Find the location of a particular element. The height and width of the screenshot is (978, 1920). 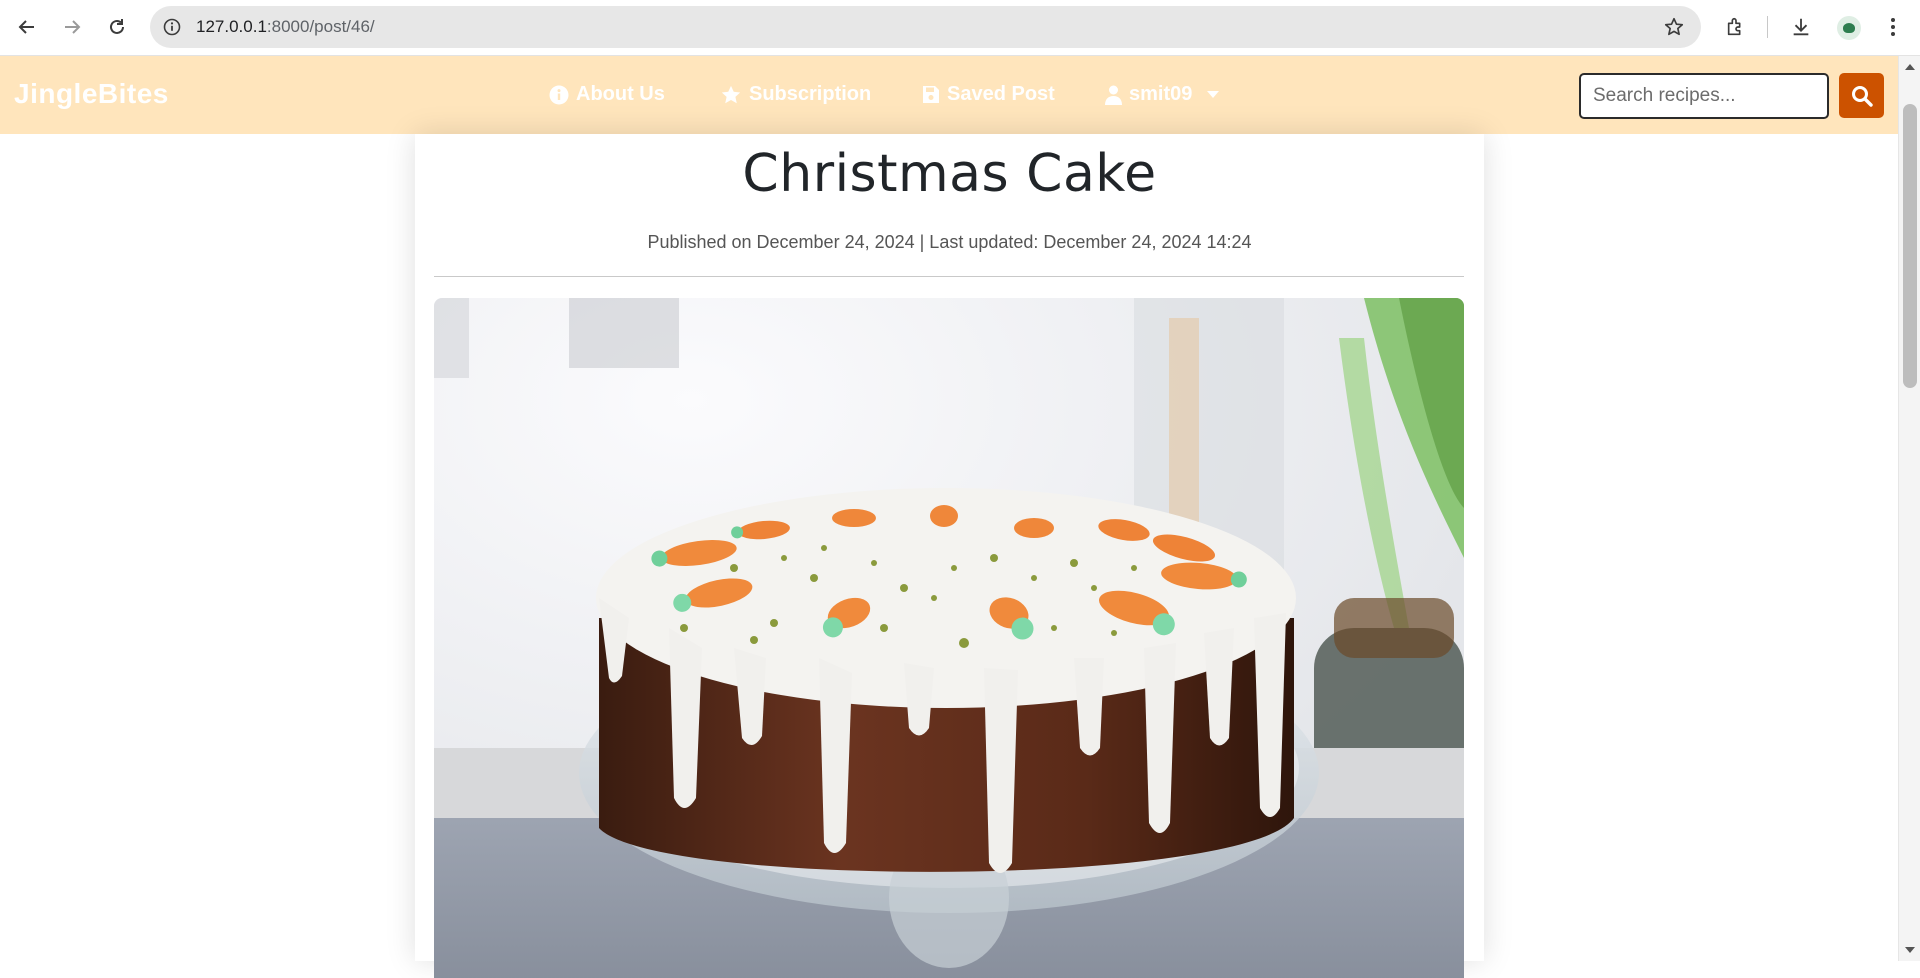

nav-saved-post: Saved Post is located at coordinates (988, 94).